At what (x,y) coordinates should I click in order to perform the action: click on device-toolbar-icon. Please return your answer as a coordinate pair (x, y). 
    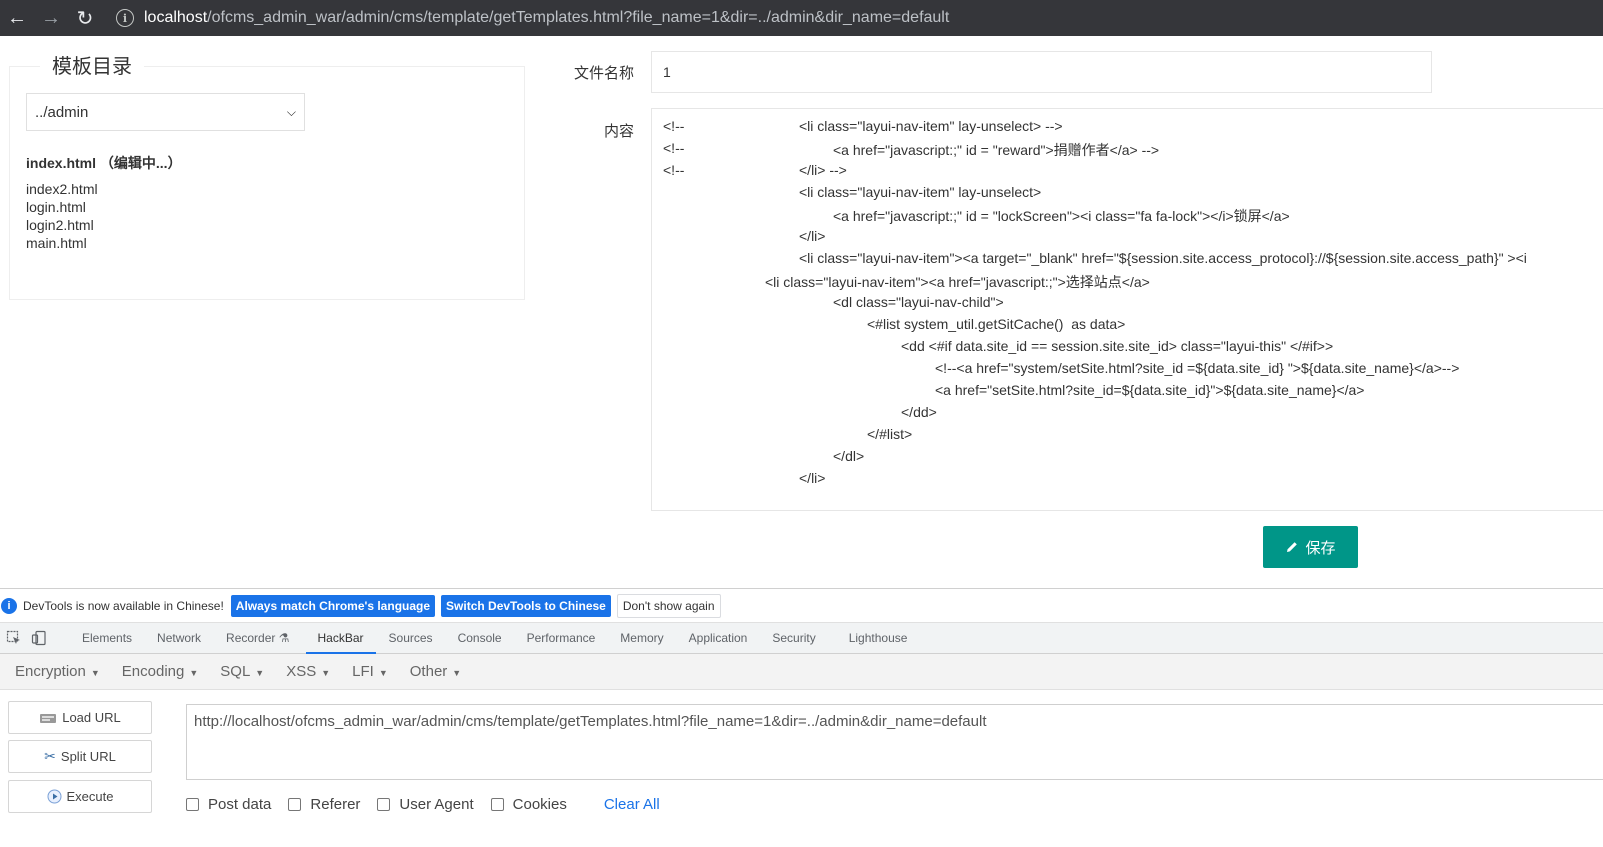
    Looking at the image, I should click on (39, 638).